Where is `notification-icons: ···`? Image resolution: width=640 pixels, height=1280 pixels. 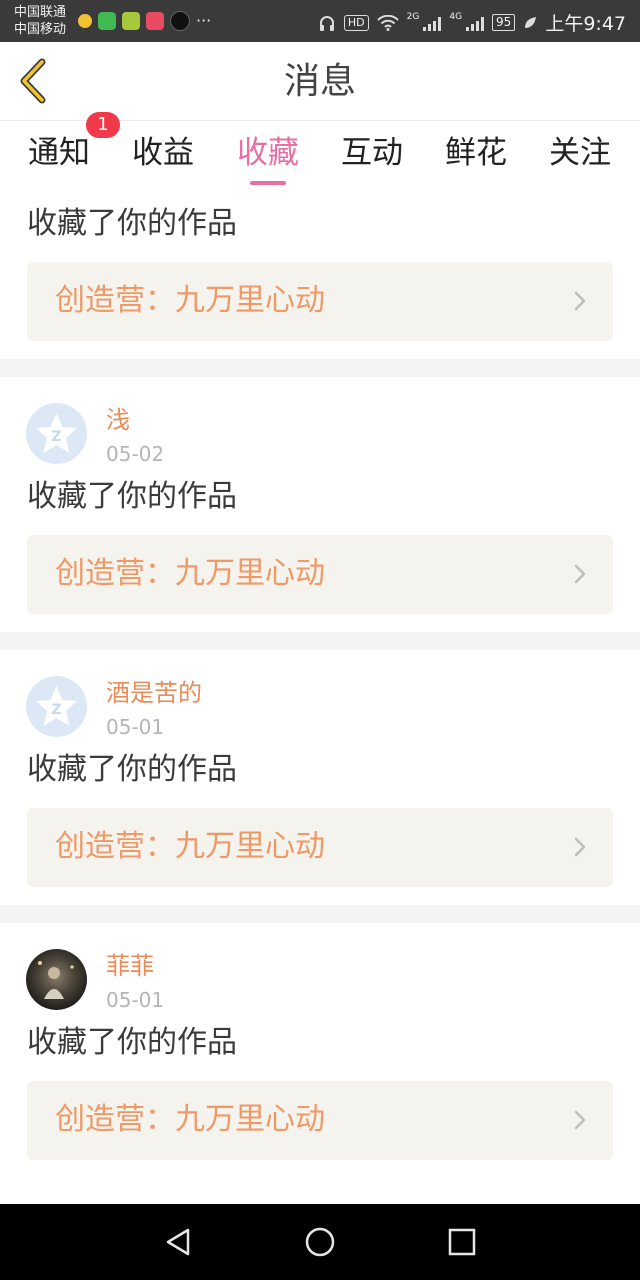
notification-icons: ··· is located at coordinates (144, 21).